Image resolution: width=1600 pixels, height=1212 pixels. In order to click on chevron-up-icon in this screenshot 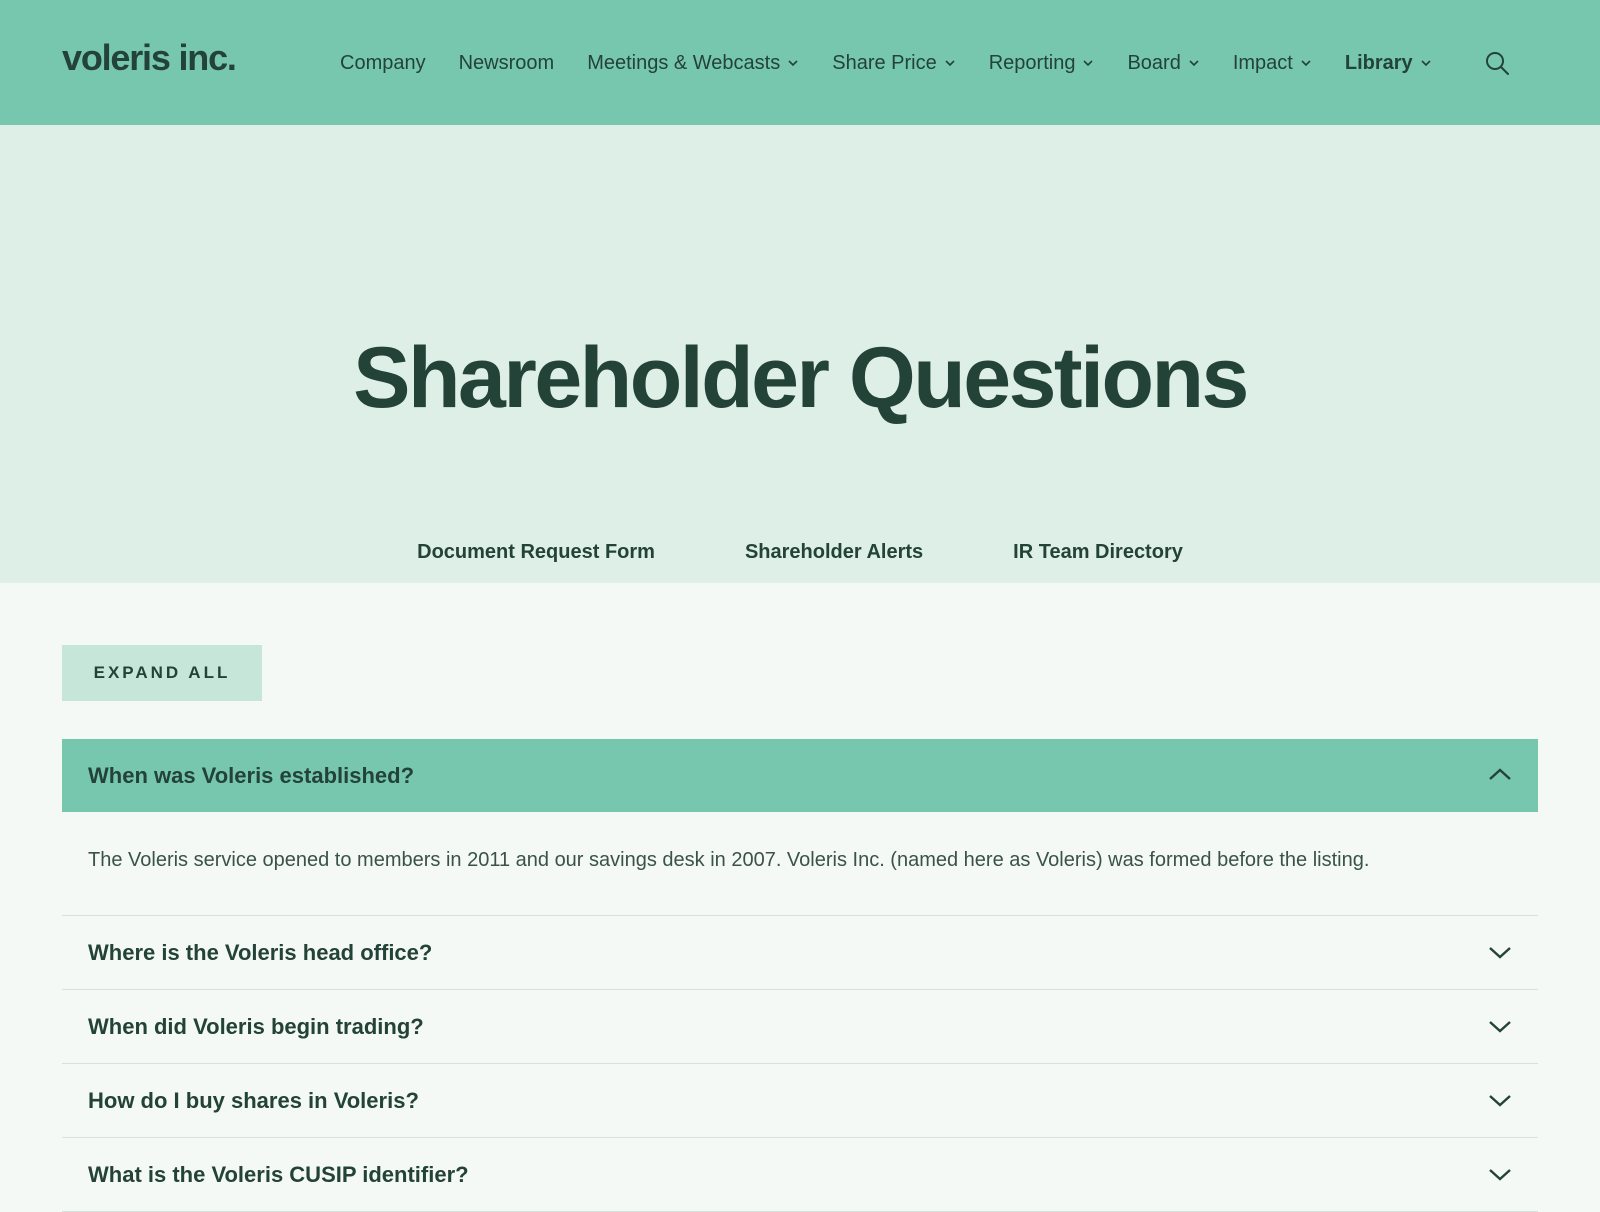, I will do `click(1500, 774)`.